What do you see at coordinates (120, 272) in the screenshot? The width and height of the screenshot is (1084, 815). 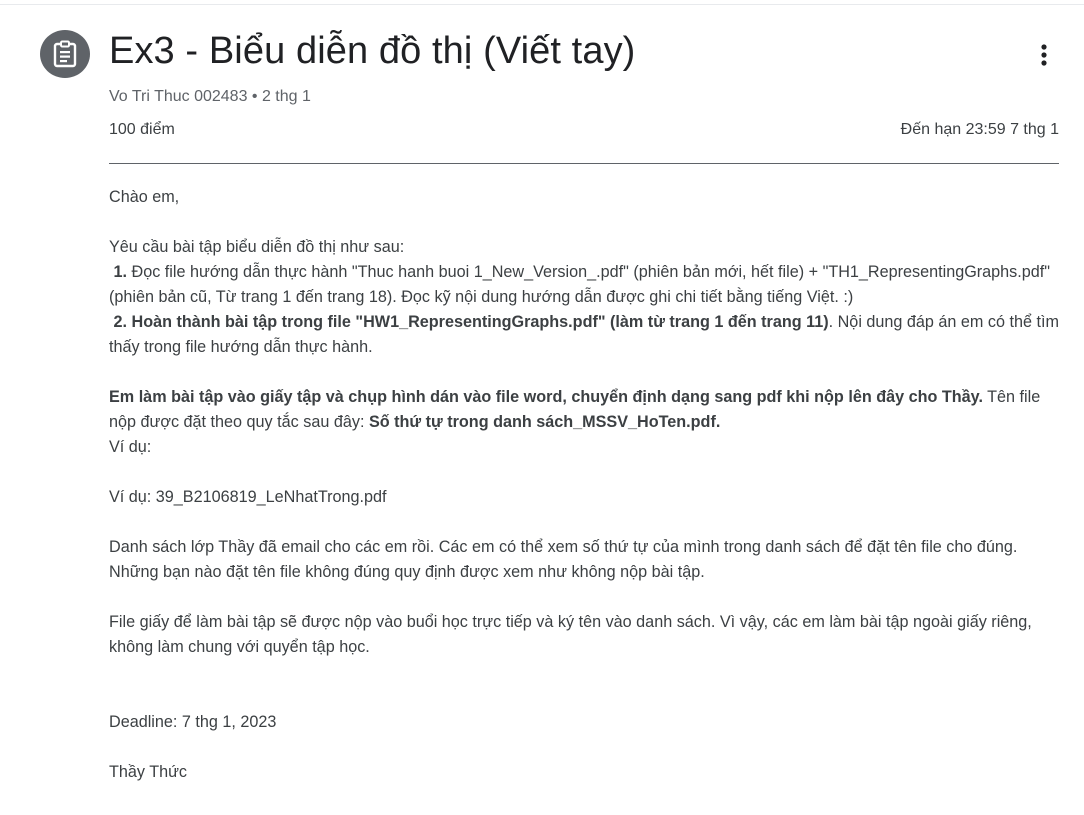 I see `step-1-number: 1.` at bounding box center [120, 272].